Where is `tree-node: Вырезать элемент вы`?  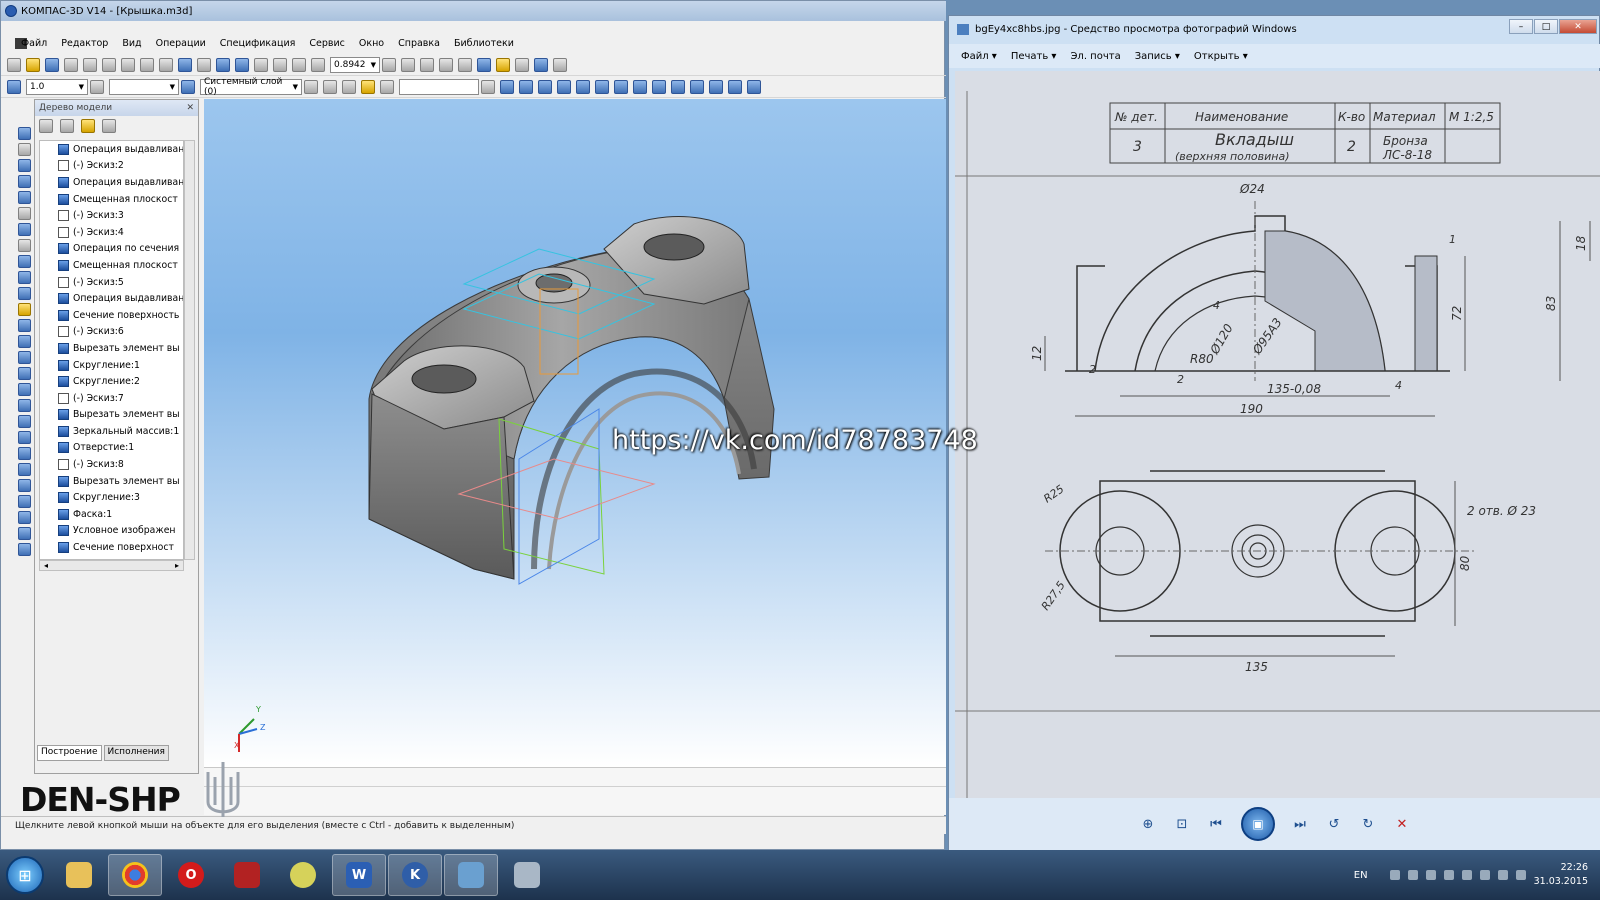 tree-node: Вырезать элемент вы is located at coordinates (111, 415).